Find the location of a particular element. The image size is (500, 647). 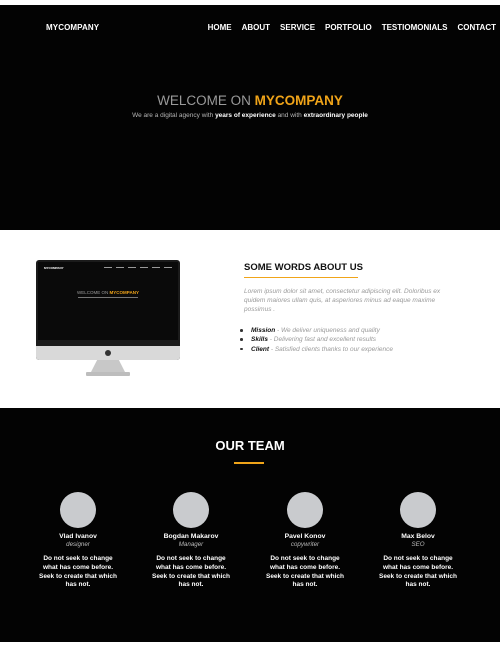

hero-title-prefix: WELCOME ON is located at coordinates (206, 100).